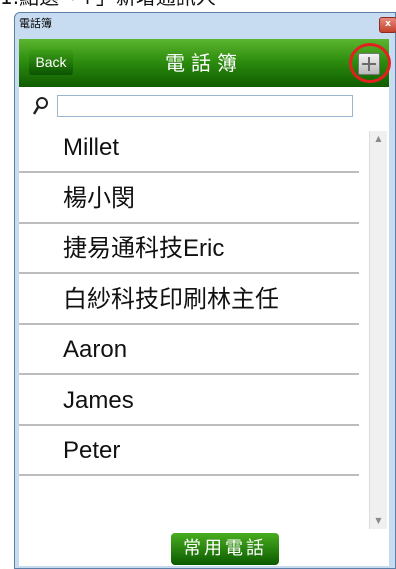 The width and height of the screenshot is (396, 569). Describe the element at coordinates (225, 549) in the screenshot. I see `common-phones-button: 常用電話` at that location.